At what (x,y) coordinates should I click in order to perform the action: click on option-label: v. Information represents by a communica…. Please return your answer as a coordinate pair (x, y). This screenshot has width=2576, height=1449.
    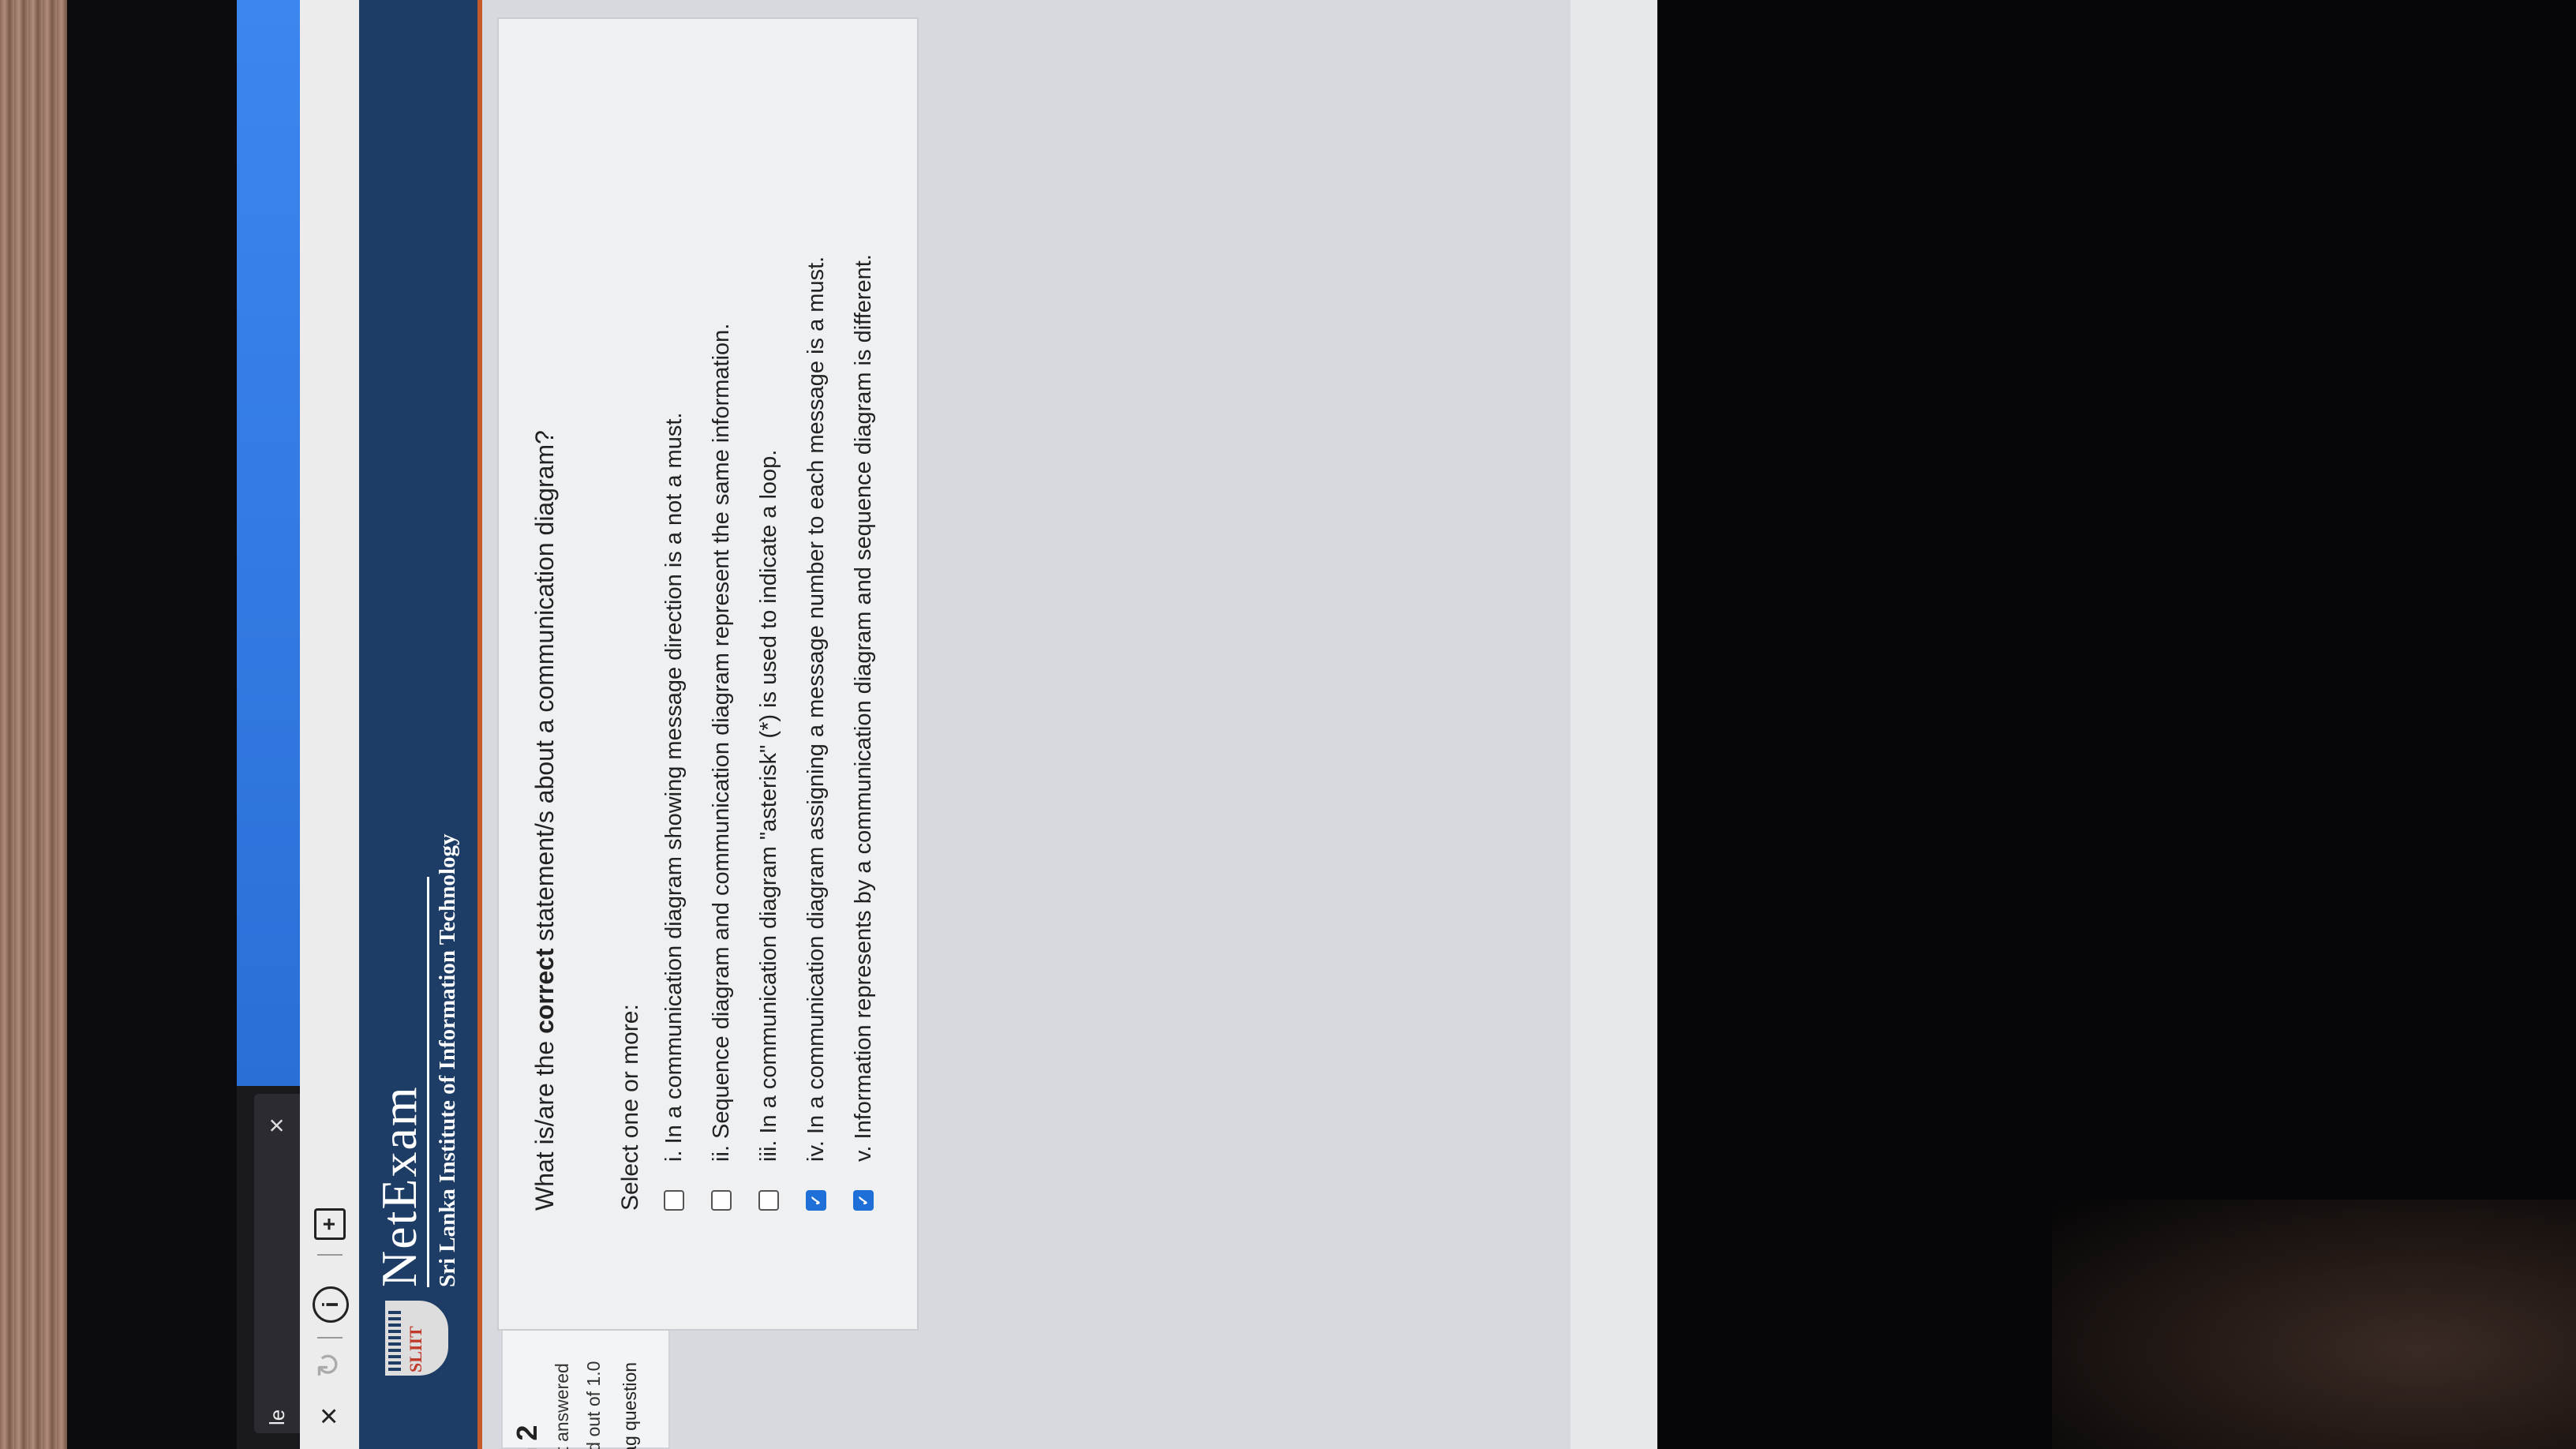
    Looking at the image, I should click on (863, 708).